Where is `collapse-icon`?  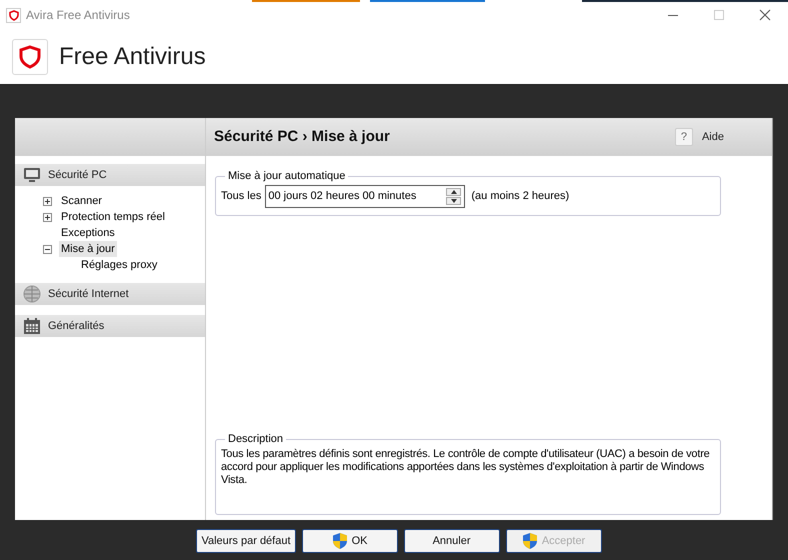 collapse-icon is located at coordinates (47, 249).